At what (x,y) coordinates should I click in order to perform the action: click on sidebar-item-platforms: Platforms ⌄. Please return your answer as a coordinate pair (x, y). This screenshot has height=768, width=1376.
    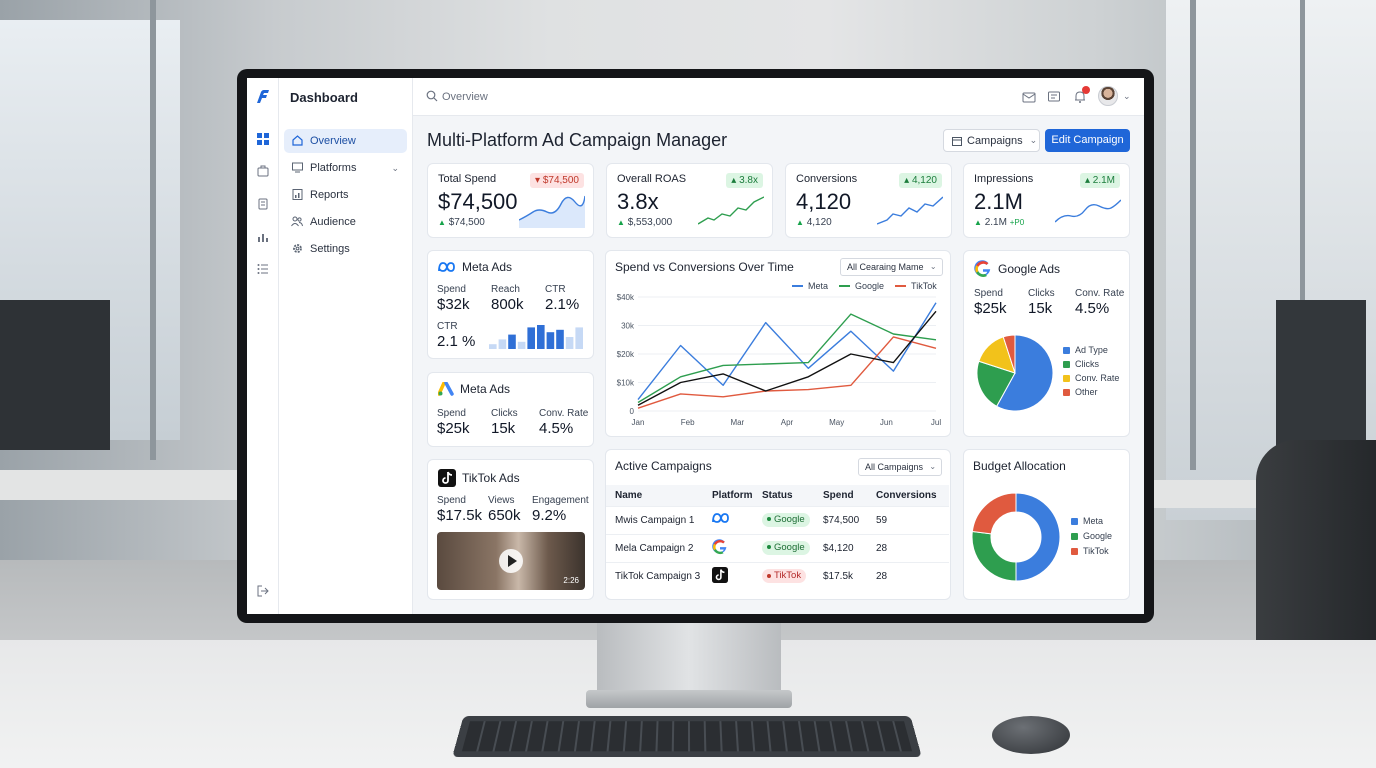
    Looking at the image, I should click on (345, 168).